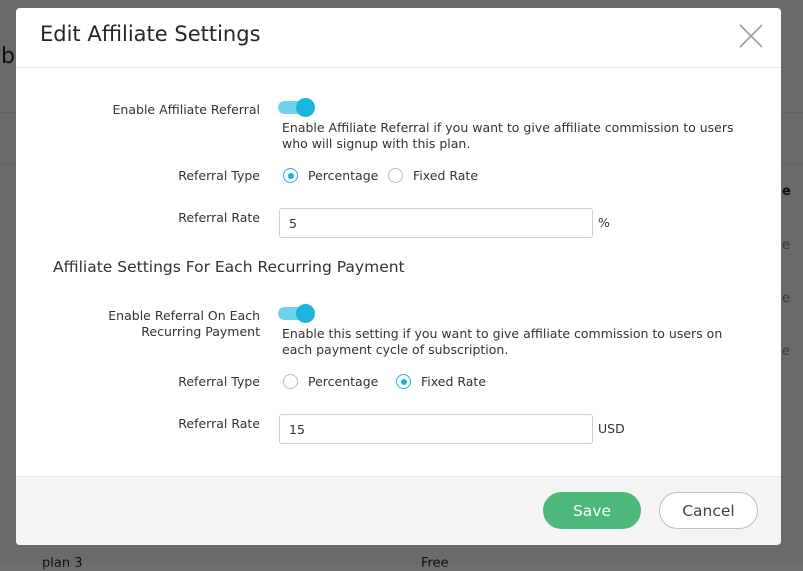 The width and height of the screenshot is (803, 571). Describe the element at coordinates (219, 217) in the screenshot. I see `referral-rate-label: Referral Rate` at that location.